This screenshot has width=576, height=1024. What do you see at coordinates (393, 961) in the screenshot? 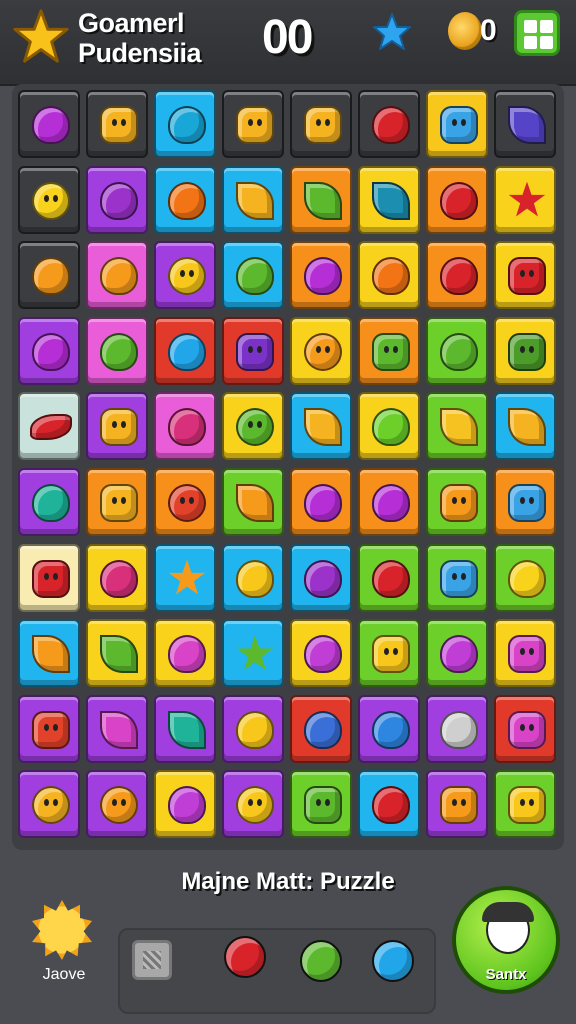
I see `blue-berry-icon` at bounding box center [393, 961].